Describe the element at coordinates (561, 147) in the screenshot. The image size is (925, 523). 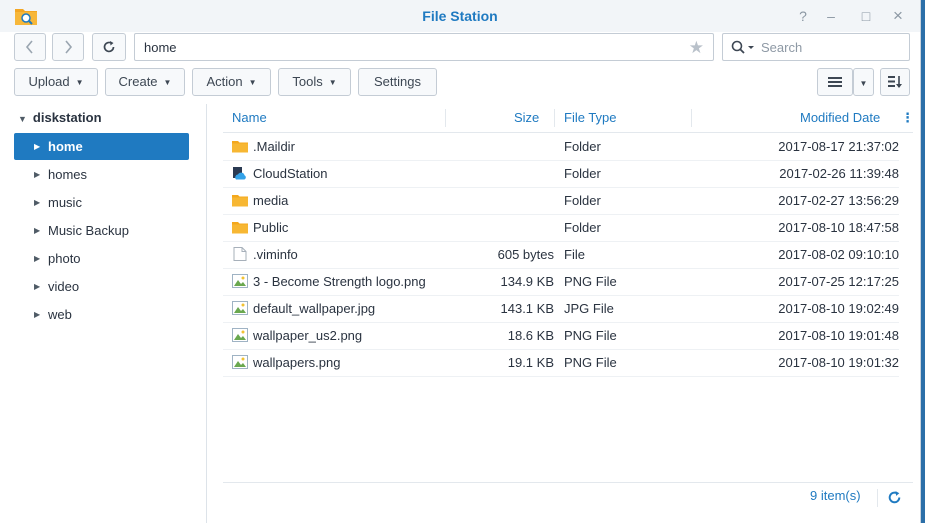
I see `file-row: .Maildir Folder 2017-08-17 21:37:02` at that location.